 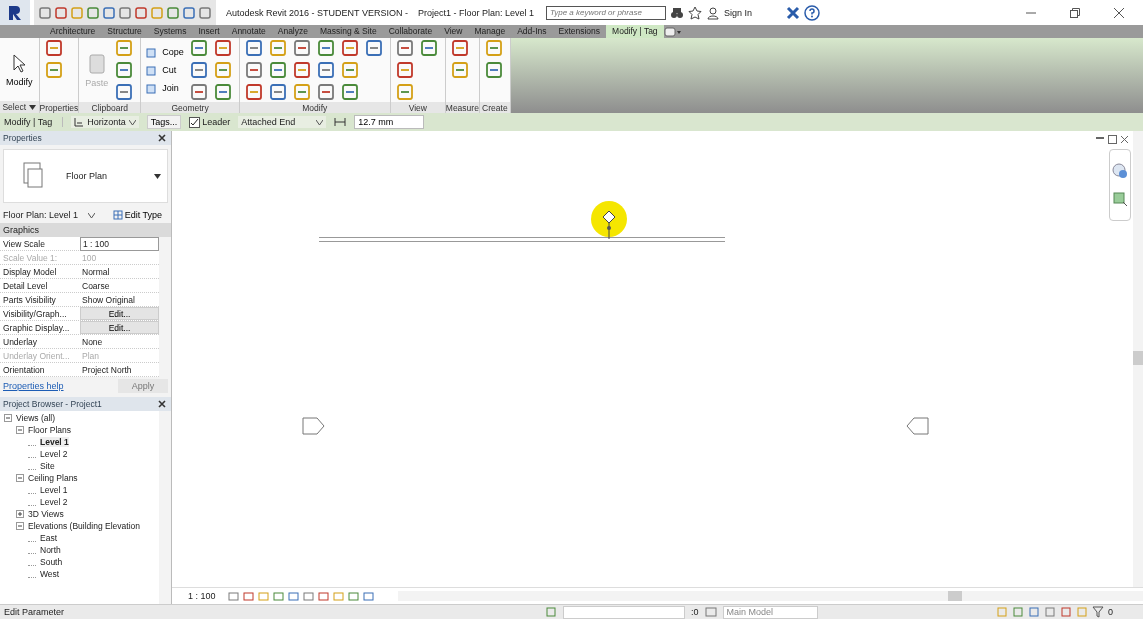 What do you see at coordinates (1120, 199) in the screenshot?
I see `zoom-icon` at bounding box center [1120, 199].